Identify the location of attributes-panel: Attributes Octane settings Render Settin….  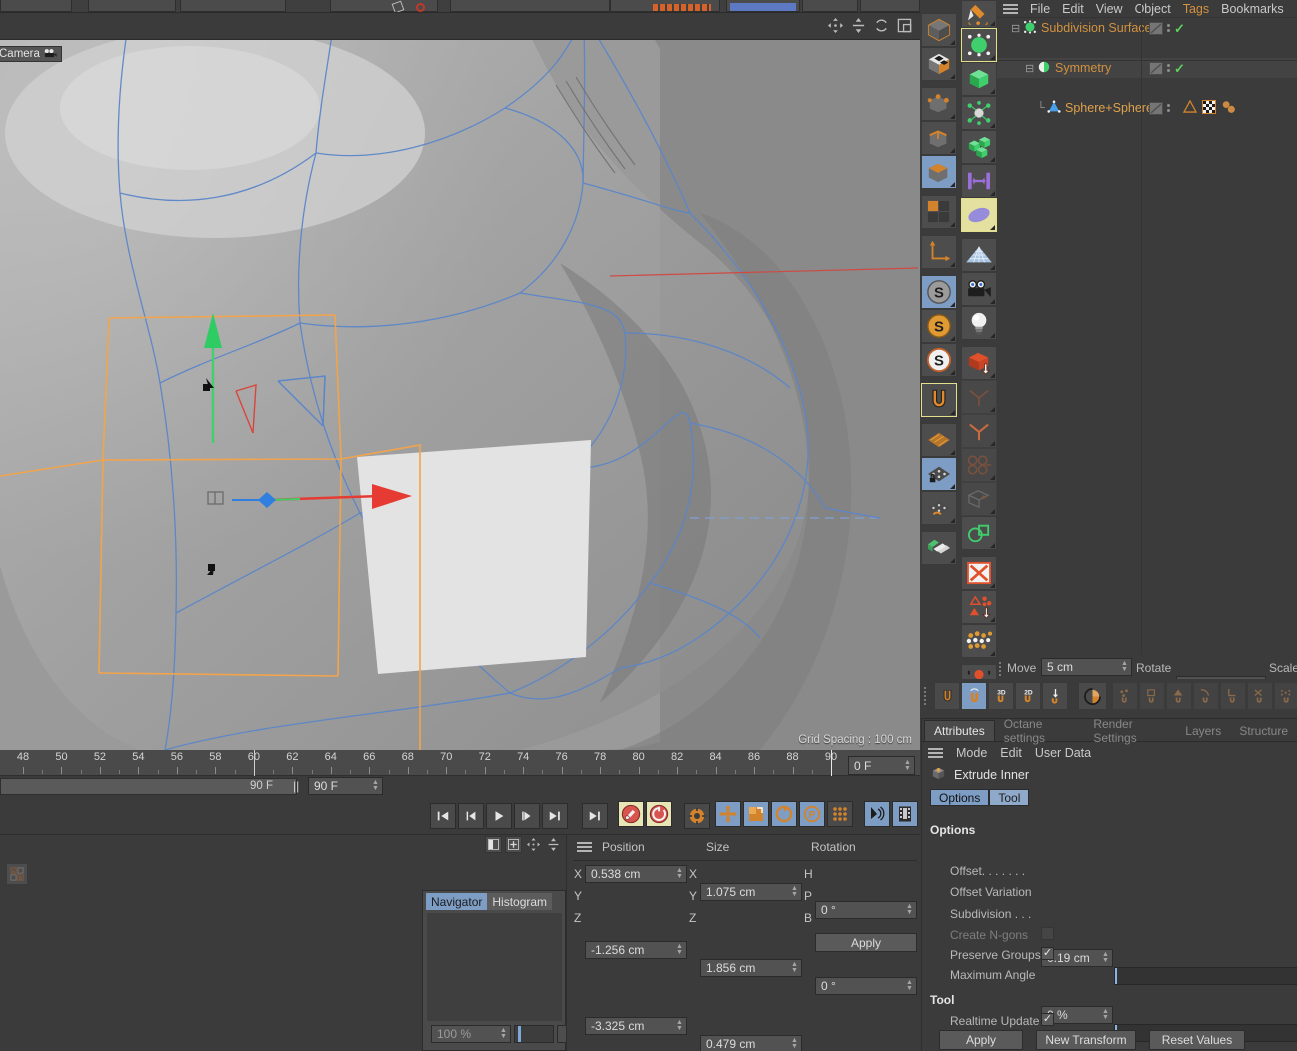
(1109, 884).